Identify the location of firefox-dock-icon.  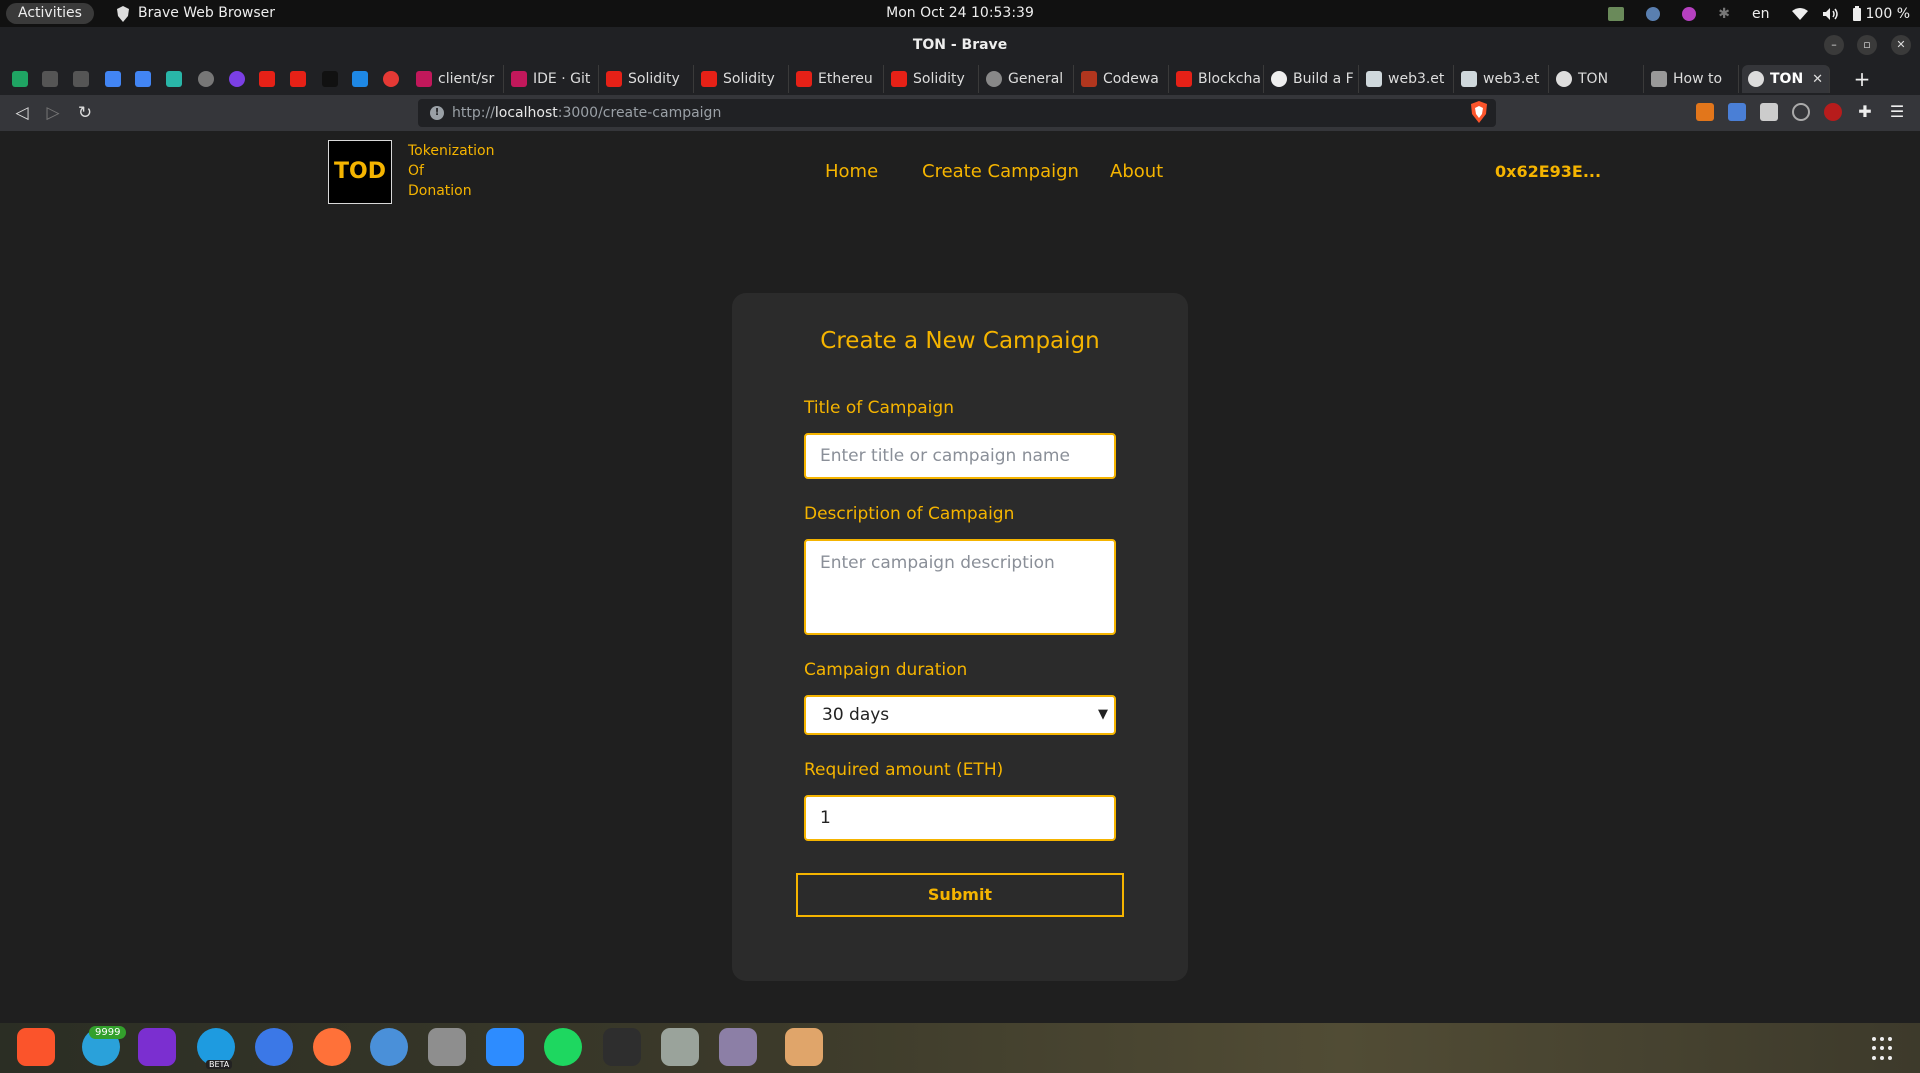
(332, 1047).